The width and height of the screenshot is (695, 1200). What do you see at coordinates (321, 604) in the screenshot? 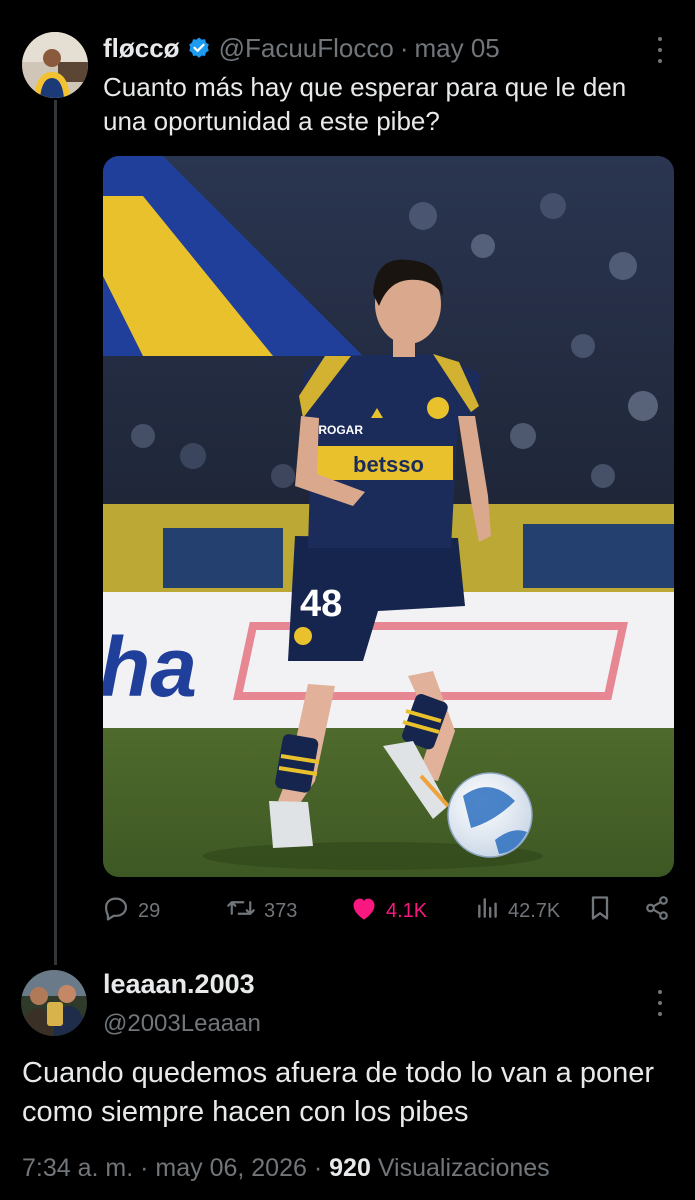
I see `jersey-number: 48` at bounding box center [321, 604].